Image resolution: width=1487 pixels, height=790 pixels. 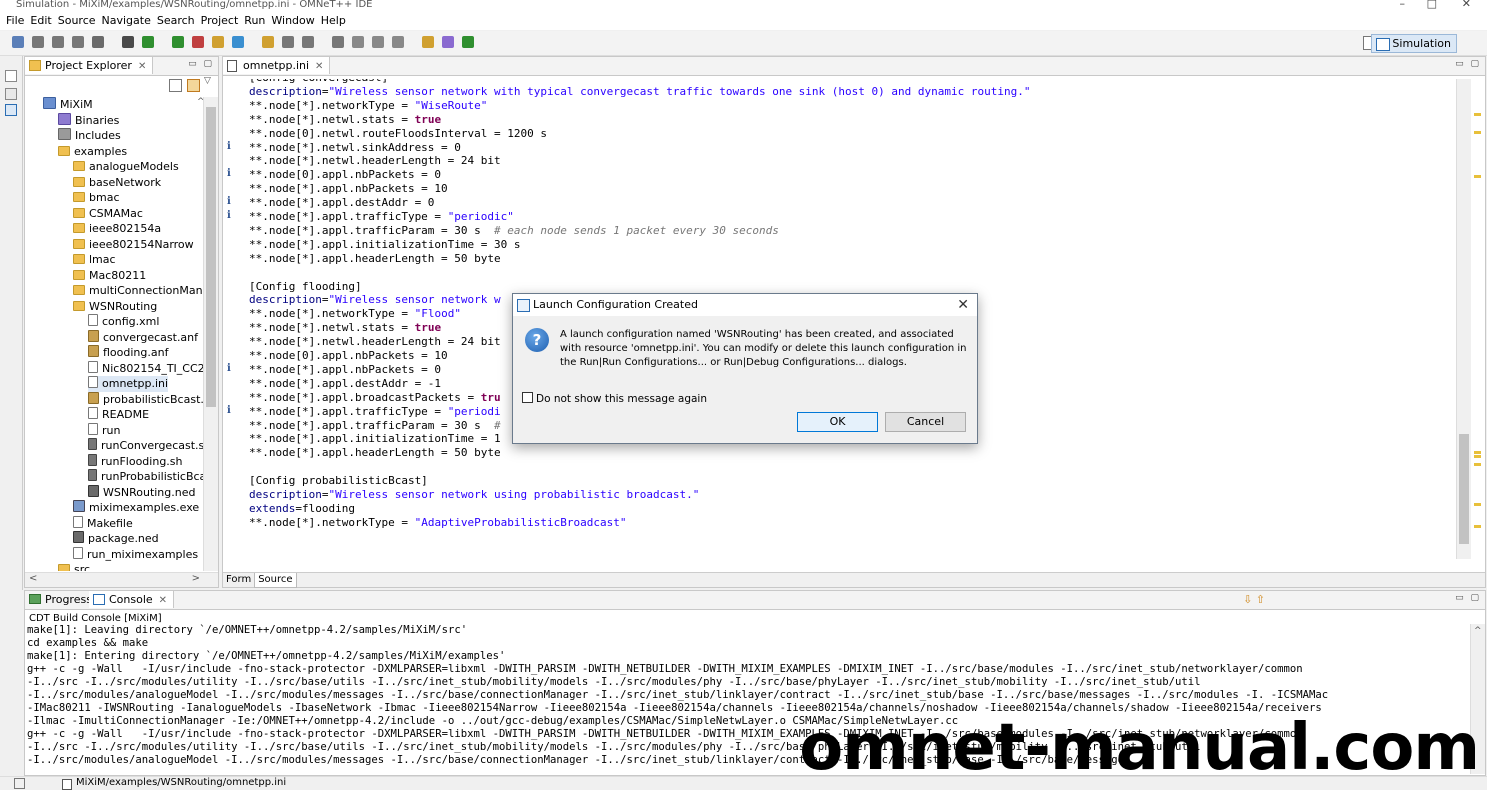 I want to click on outline-icon, so click(x=11, y=94).